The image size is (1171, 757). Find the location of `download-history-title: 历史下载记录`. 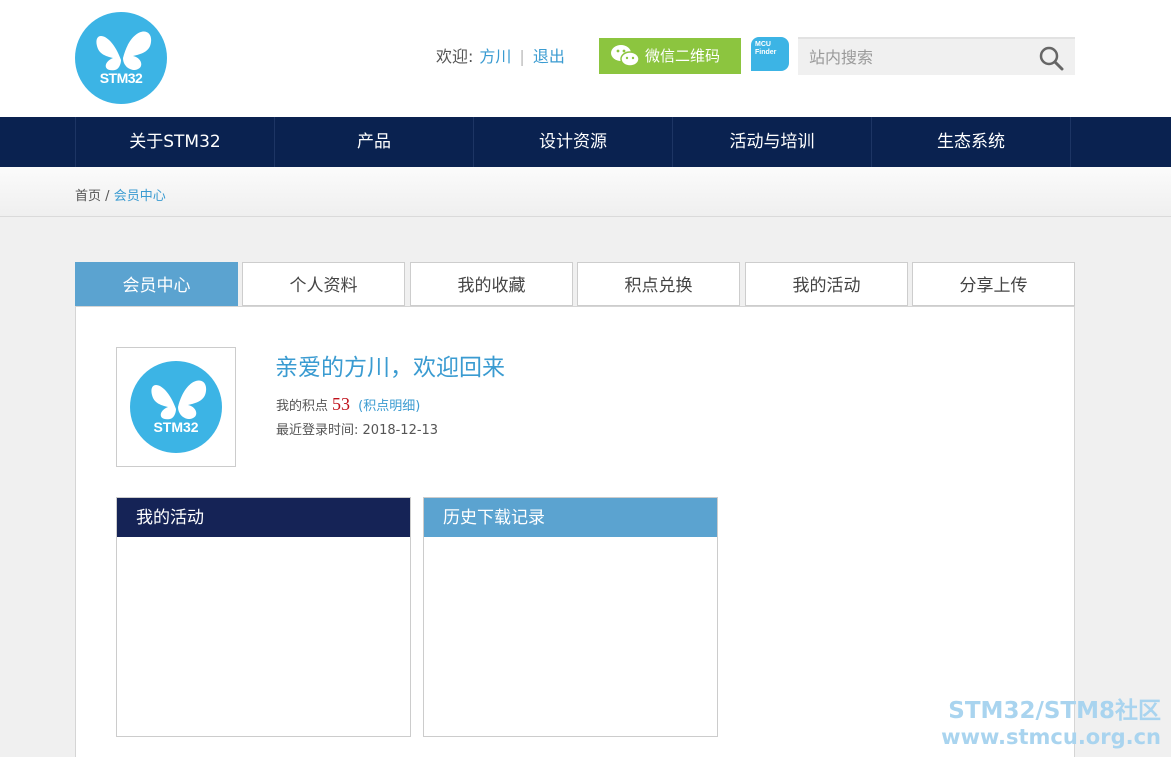

download-history-title: 历史下载记录 is located at coordinates (570, 517).